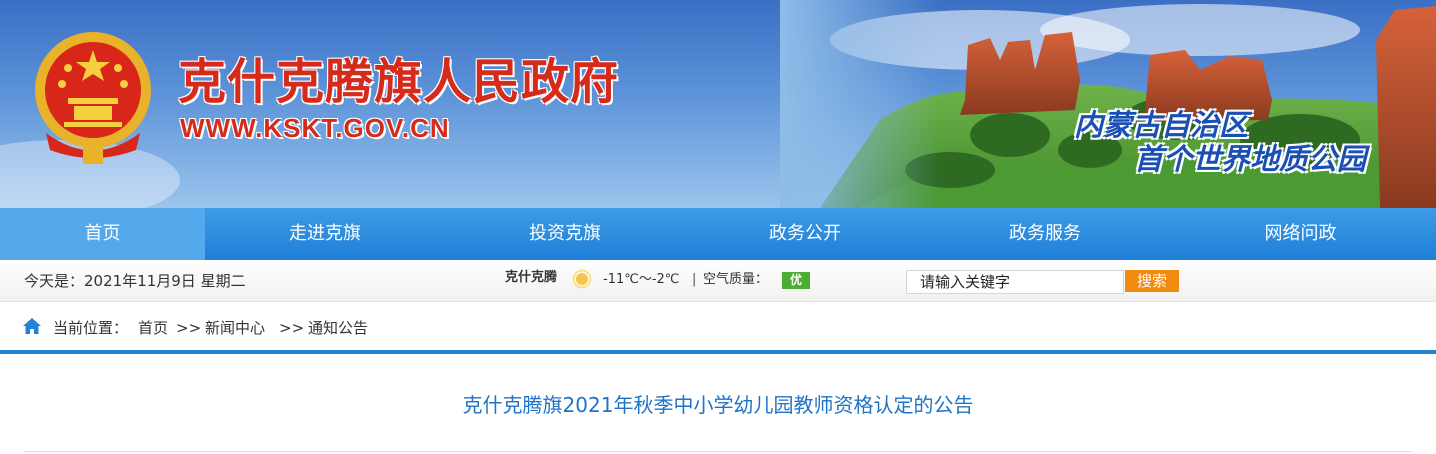 This screenshot has width=1436, height=454. I want to click on nav-item-gov-services: 政务服务, so click(1045, 234).